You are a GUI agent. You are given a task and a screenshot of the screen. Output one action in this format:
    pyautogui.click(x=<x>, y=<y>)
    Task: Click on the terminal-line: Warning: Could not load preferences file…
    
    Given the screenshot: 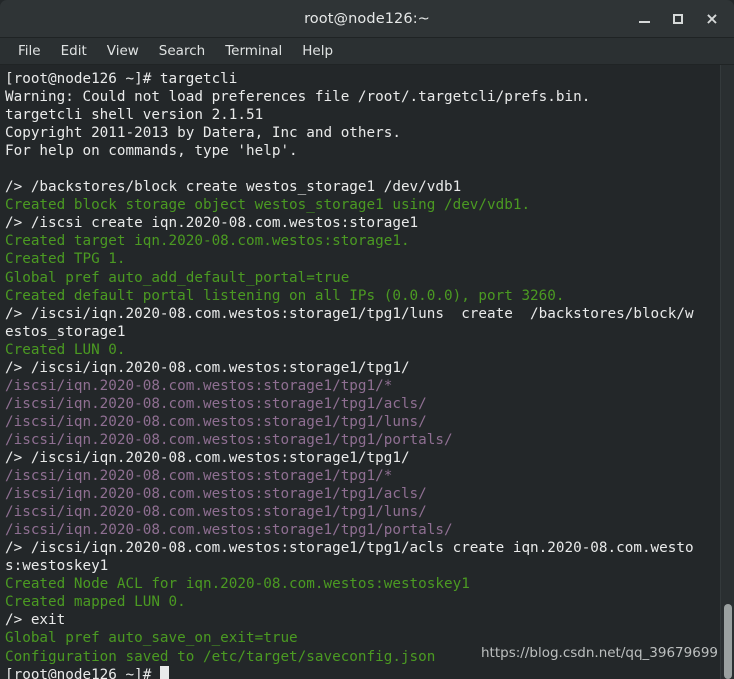 What is the action you would take?
    pyautogui.click(x=298, y=97)
    